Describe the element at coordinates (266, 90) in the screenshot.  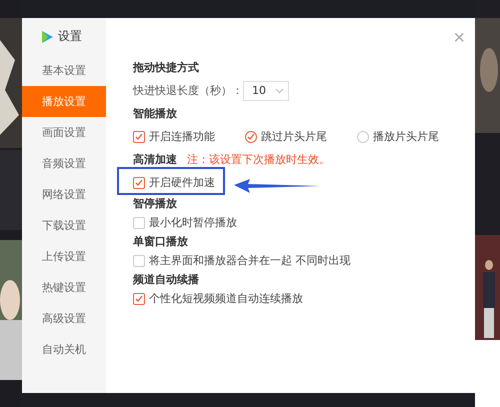
I see `duration-select: 10` at that location.